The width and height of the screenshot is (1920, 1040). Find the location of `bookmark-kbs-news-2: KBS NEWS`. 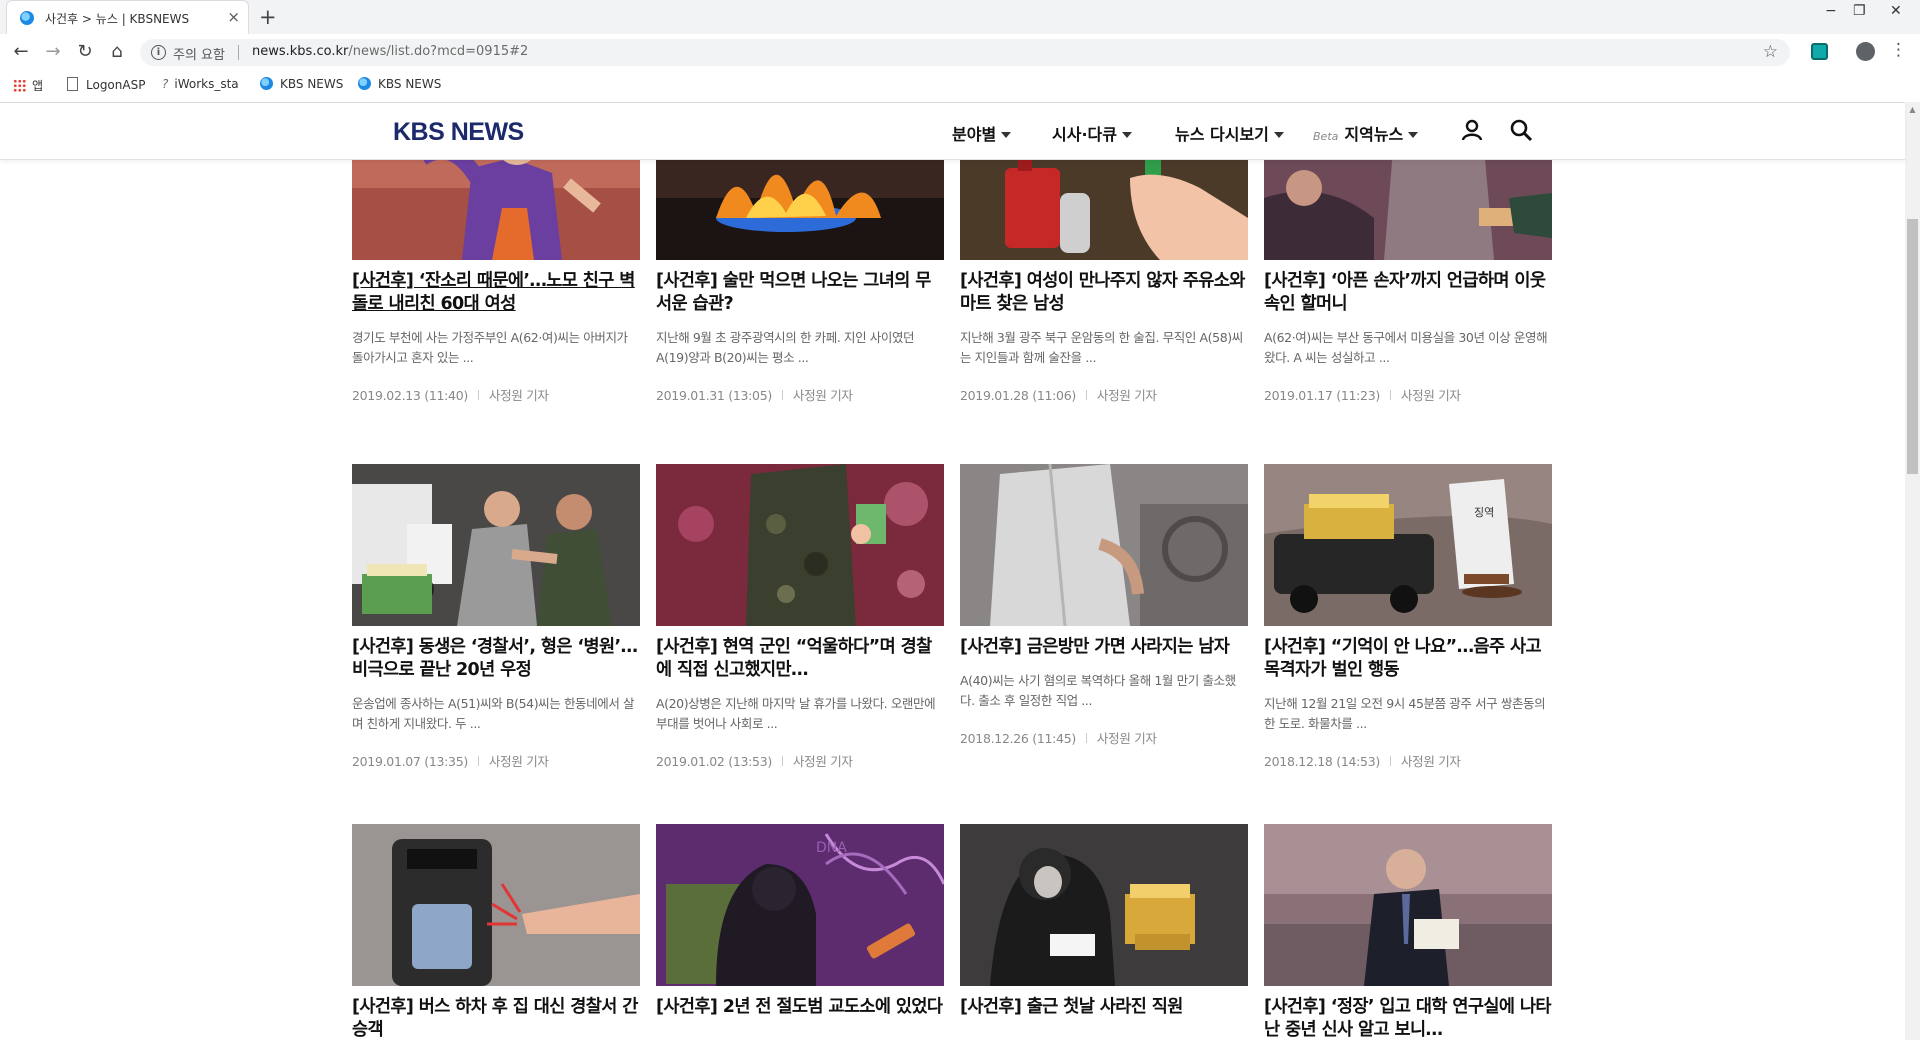

bookmark-kbs-news-2: KBS NEWS is located at coordinates (399, 84).